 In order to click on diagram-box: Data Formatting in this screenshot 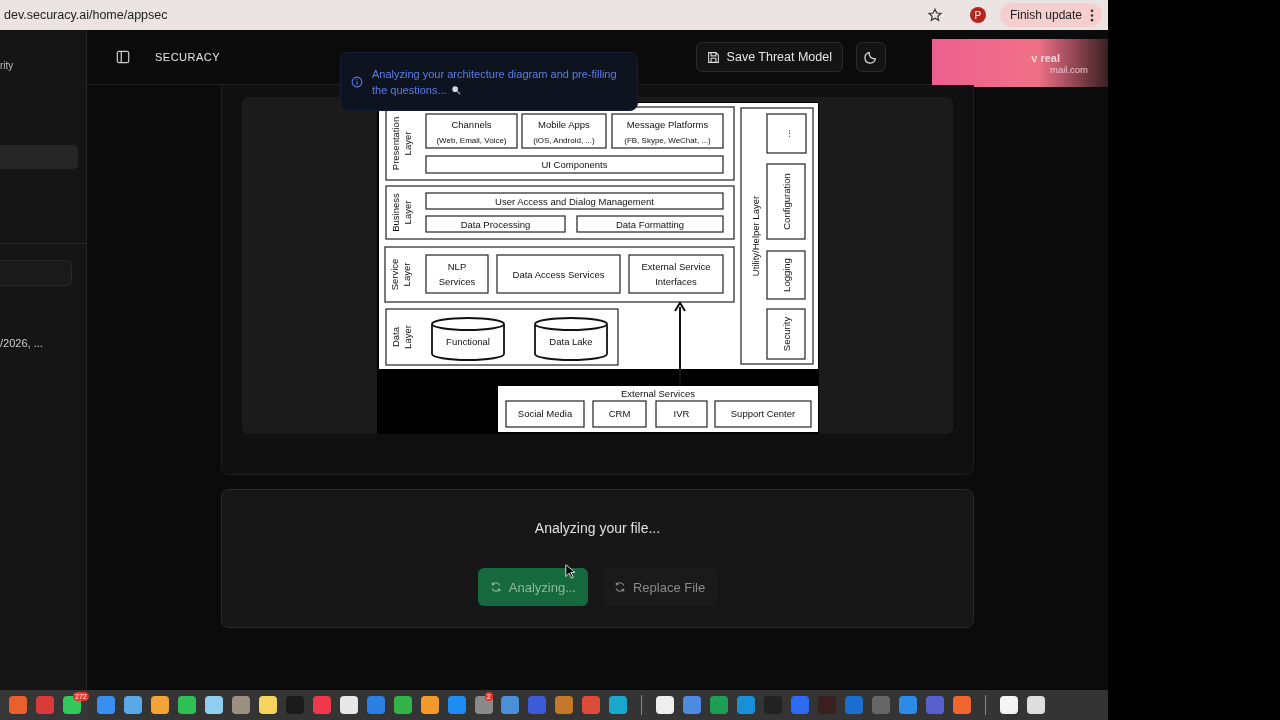, I will do `click(649, 224)`.